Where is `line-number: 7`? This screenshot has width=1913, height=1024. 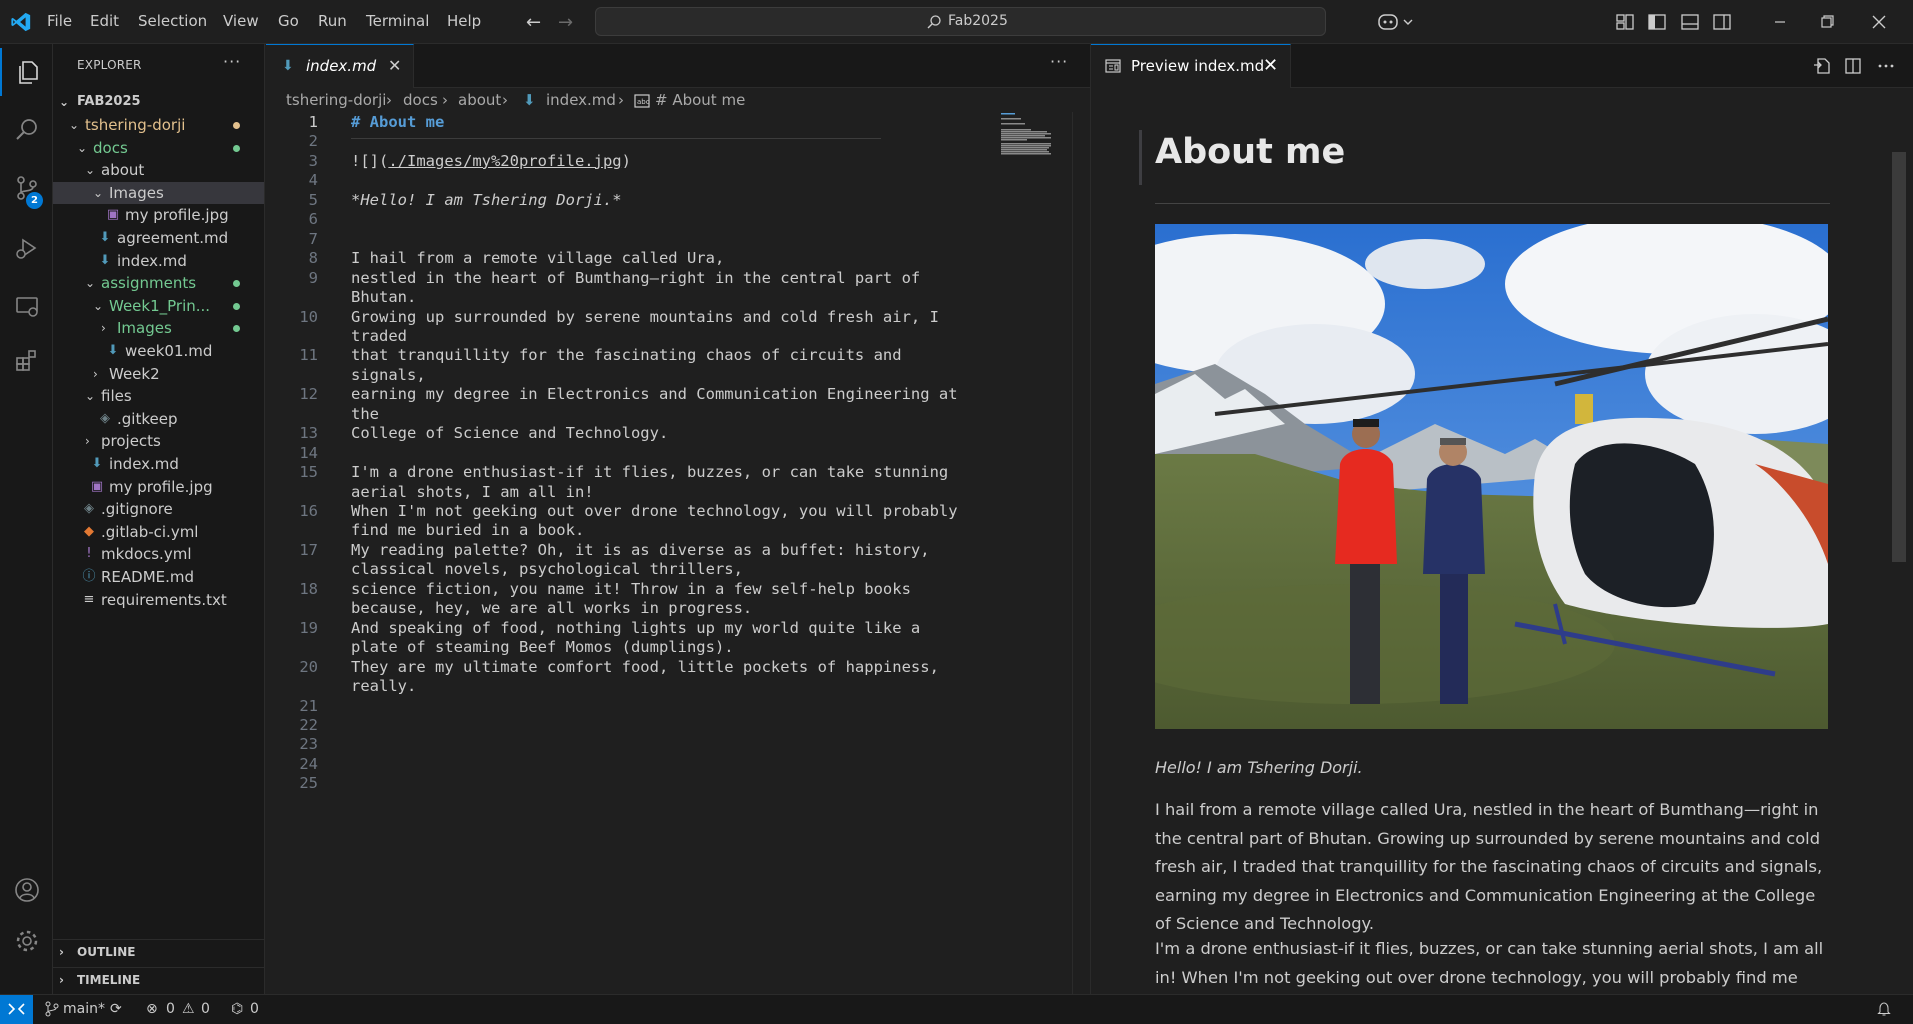
line-number: 7 is located at coordinates (313, 238).